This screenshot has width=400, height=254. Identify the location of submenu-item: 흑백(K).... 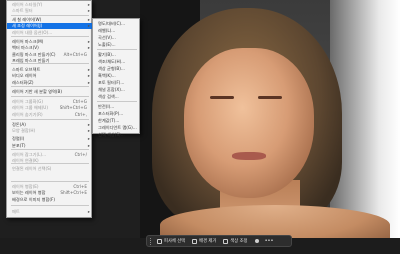
(117, 76).